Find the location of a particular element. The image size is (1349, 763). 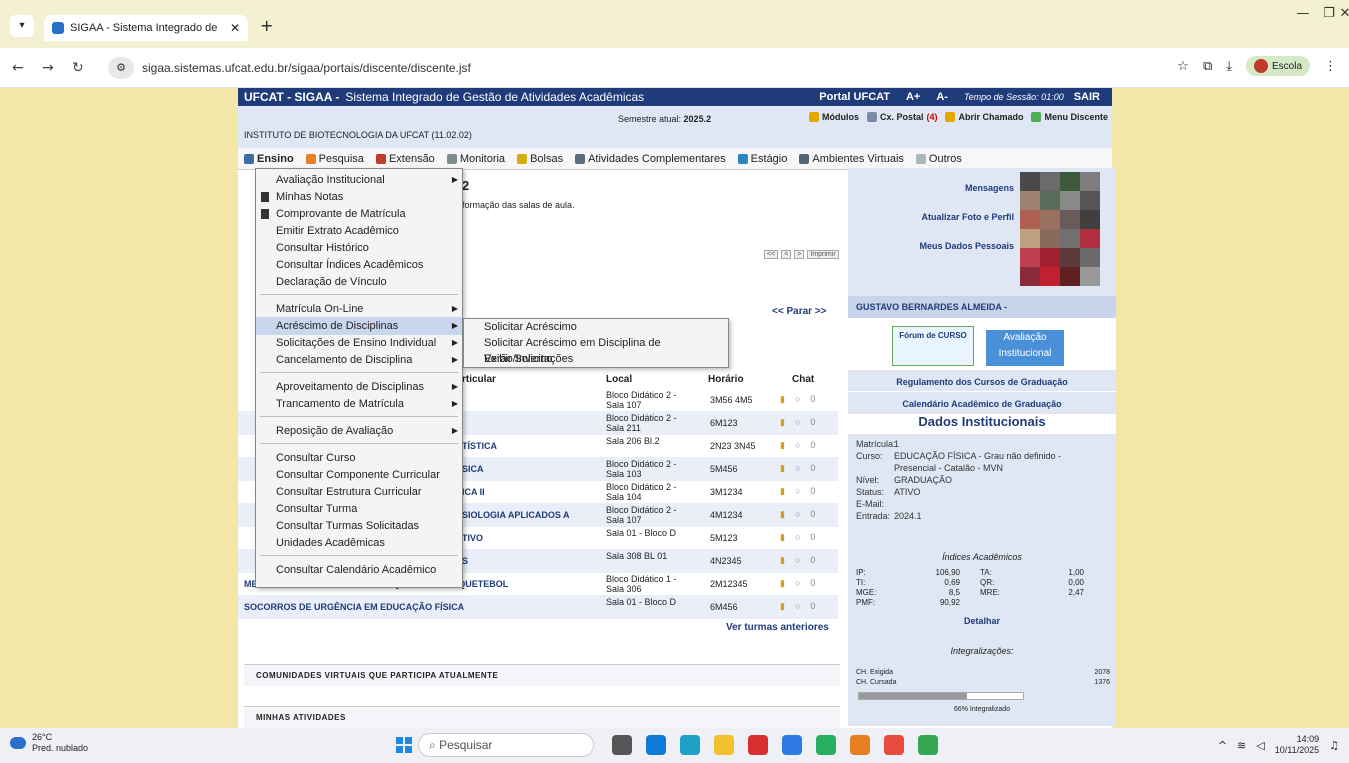

turma-disciplina: SICA is located at coordinates (473, 469).